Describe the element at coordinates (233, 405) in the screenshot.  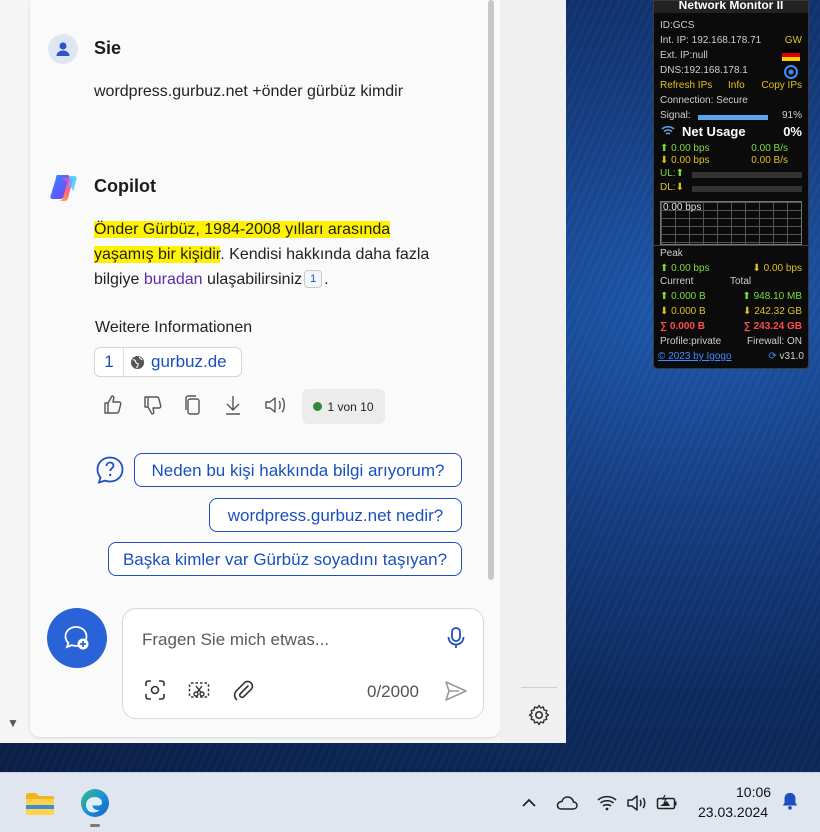
I see `download-icon` at that location.